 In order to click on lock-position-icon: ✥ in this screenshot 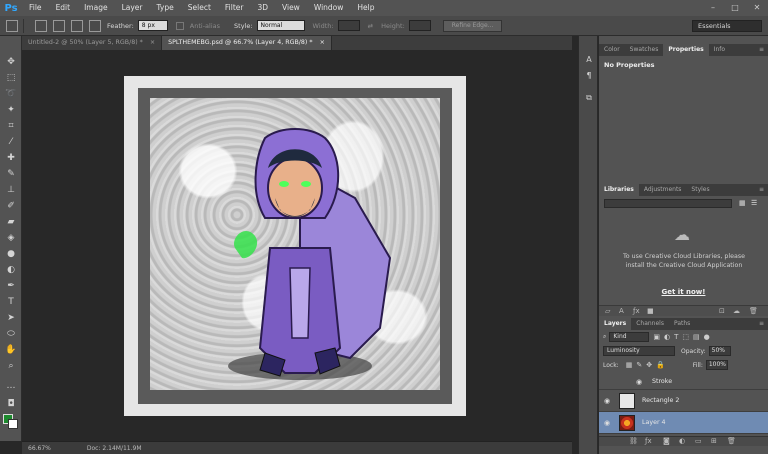, I will do `click(649, 365)`.